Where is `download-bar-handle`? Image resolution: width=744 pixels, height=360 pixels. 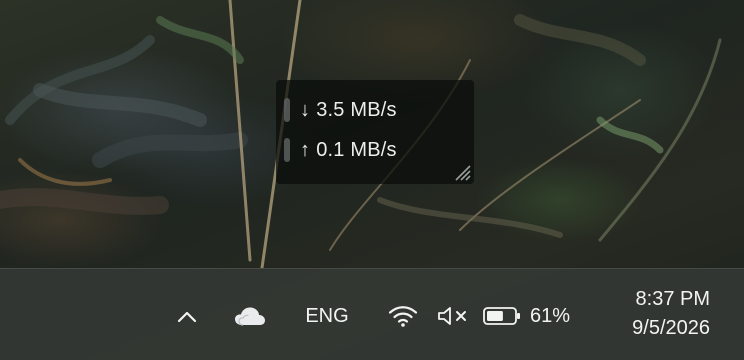
download-bar-handle is located at coordinates (287, 110).